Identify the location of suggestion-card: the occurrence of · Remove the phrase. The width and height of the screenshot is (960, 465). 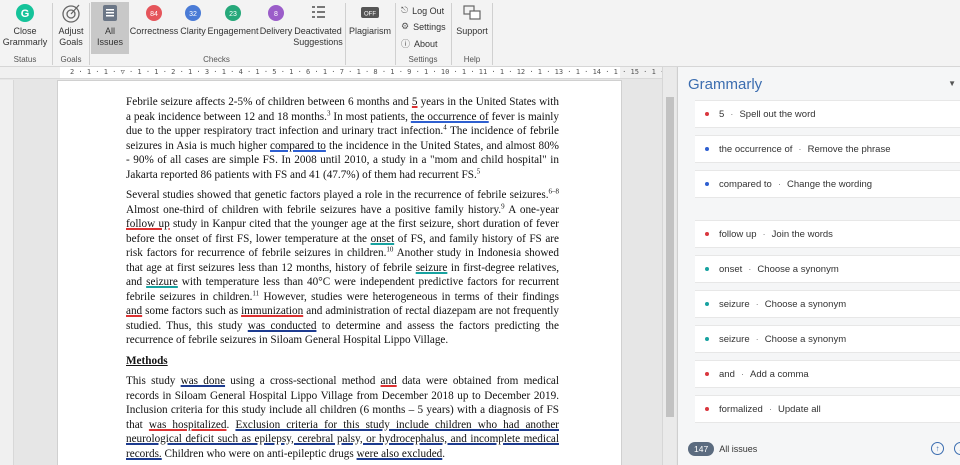
(827, 149).